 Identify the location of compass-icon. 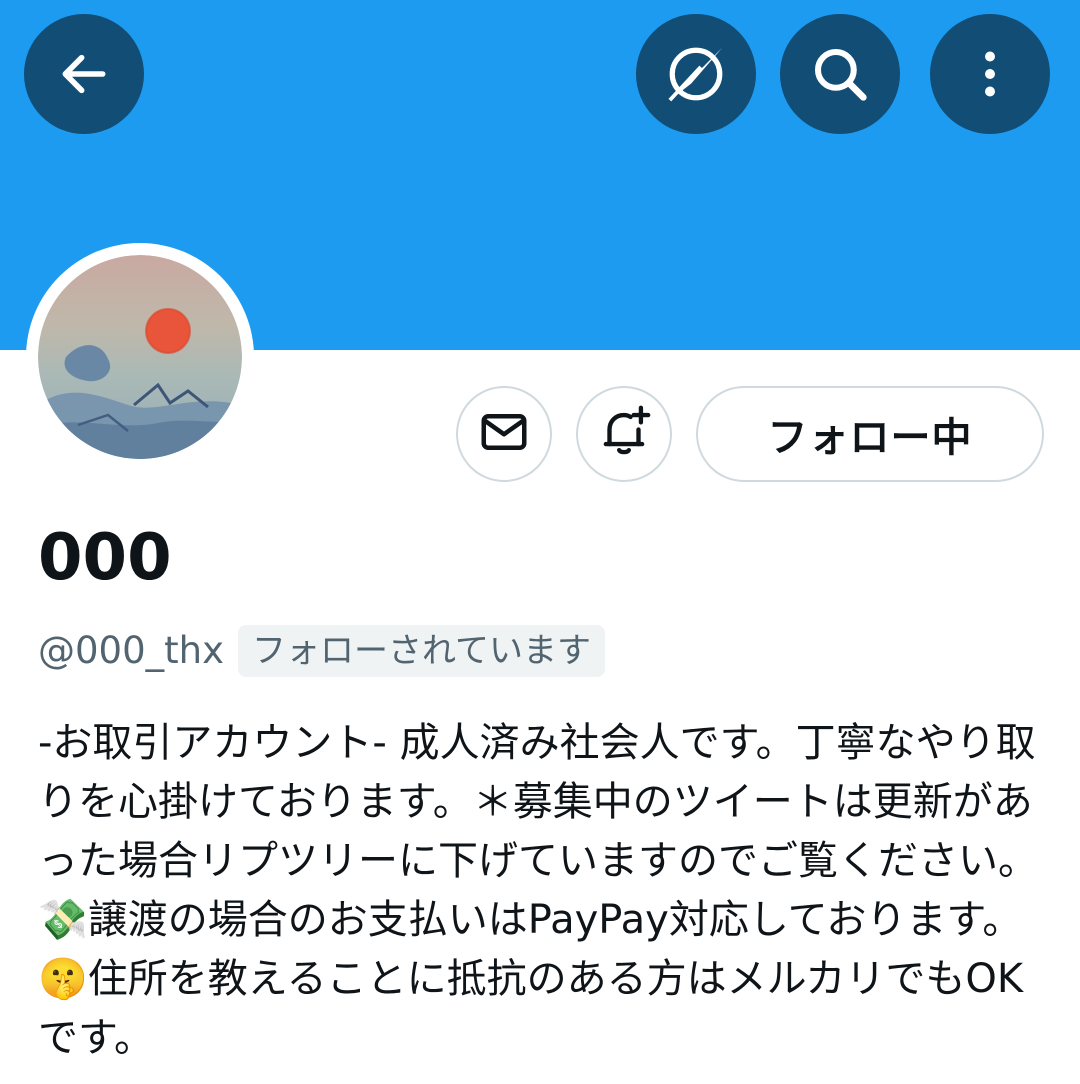
(696, 74).